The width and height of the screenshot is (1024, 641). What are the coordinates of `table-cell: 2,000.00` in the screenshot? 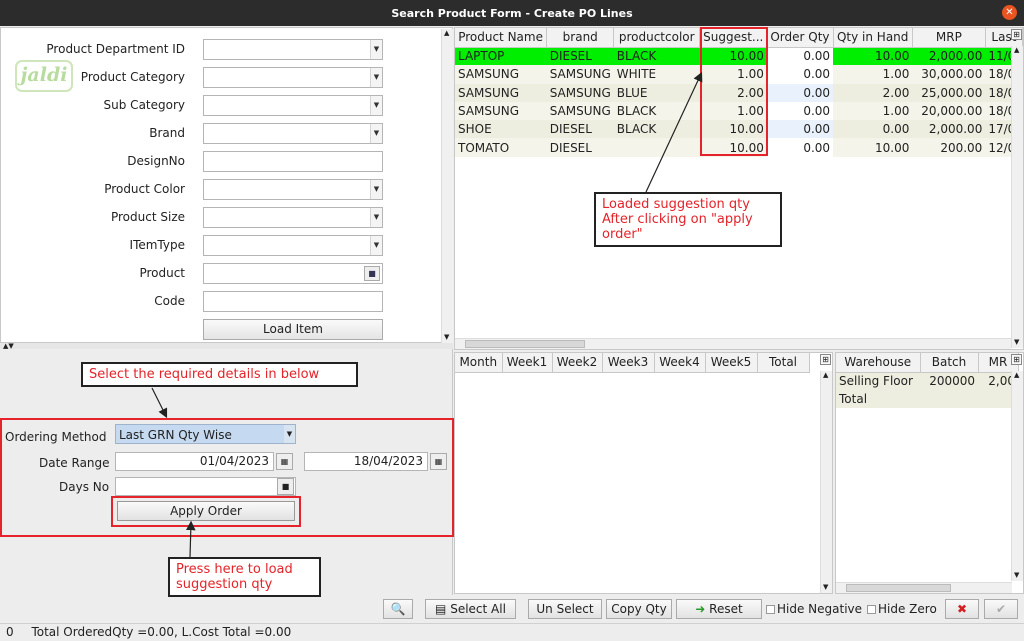 It's located at (949, 129).